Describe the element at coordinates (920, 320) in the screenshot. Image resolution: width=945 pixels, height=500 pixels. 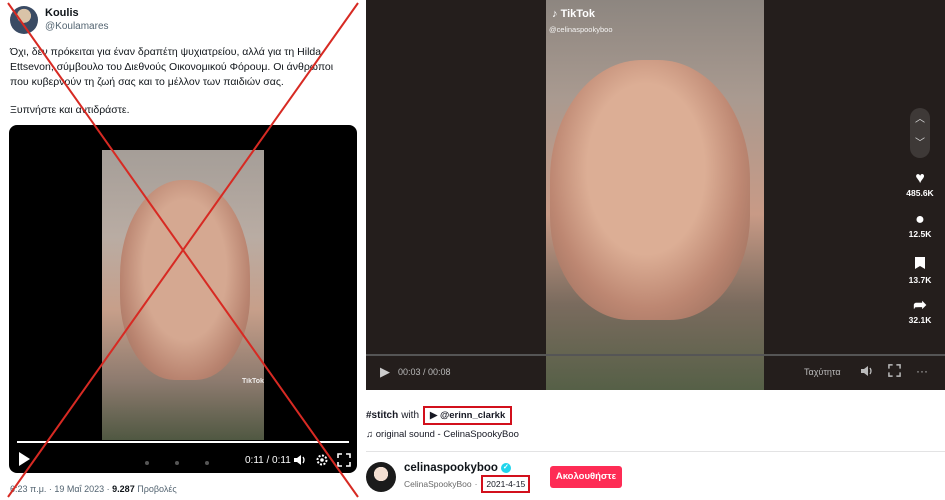
I see `share-count: 32.1K` at that location.